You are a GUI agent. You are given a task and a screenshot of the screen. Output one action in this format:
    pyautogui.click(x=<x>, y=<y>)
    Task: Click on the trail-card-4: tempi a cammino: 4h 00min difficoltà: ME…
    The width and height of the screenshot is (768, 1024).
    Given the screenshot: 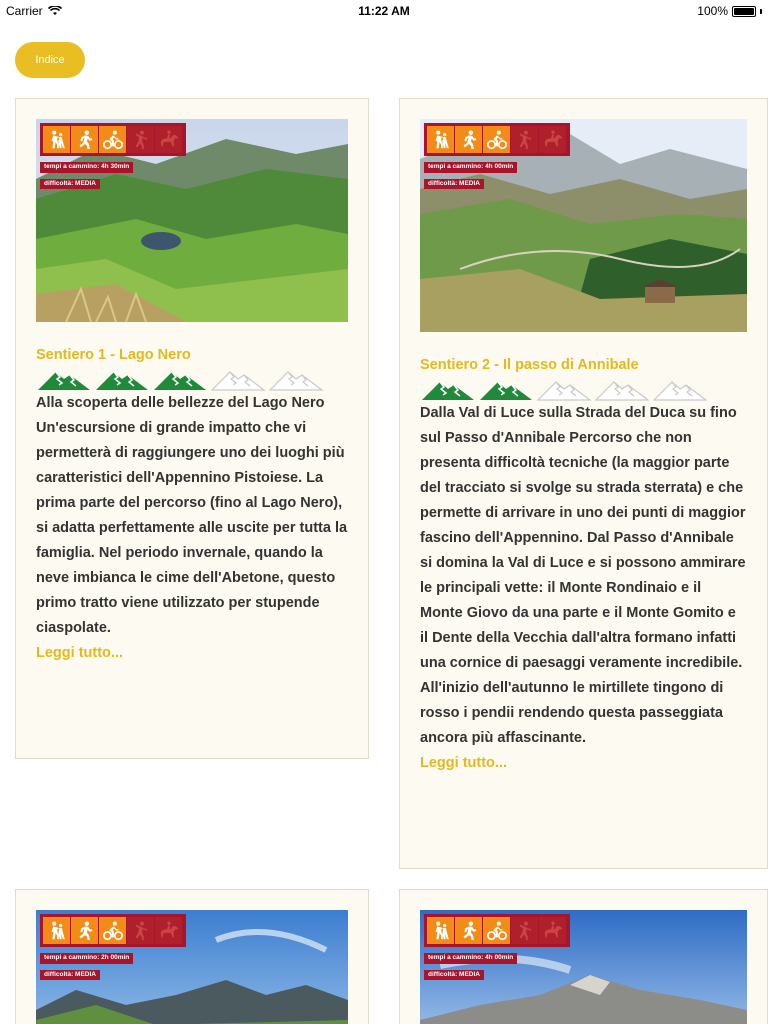 What is the action you would take?
    pyautogui.click(x=583, y=956)
    